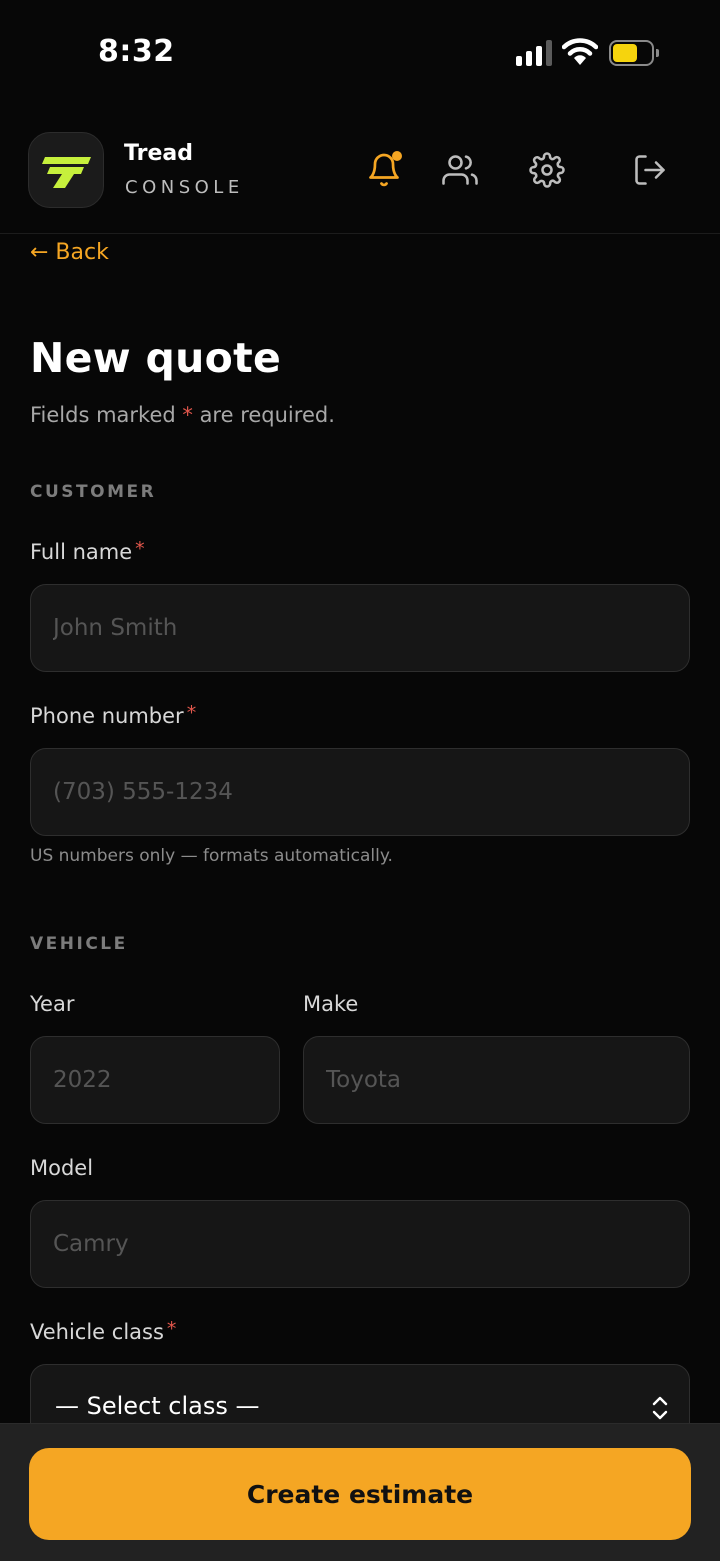  What do you see at coordinates (384, 169) in the screenshot?
I see `notification-bell-icon` at bounding box center [384, 169].